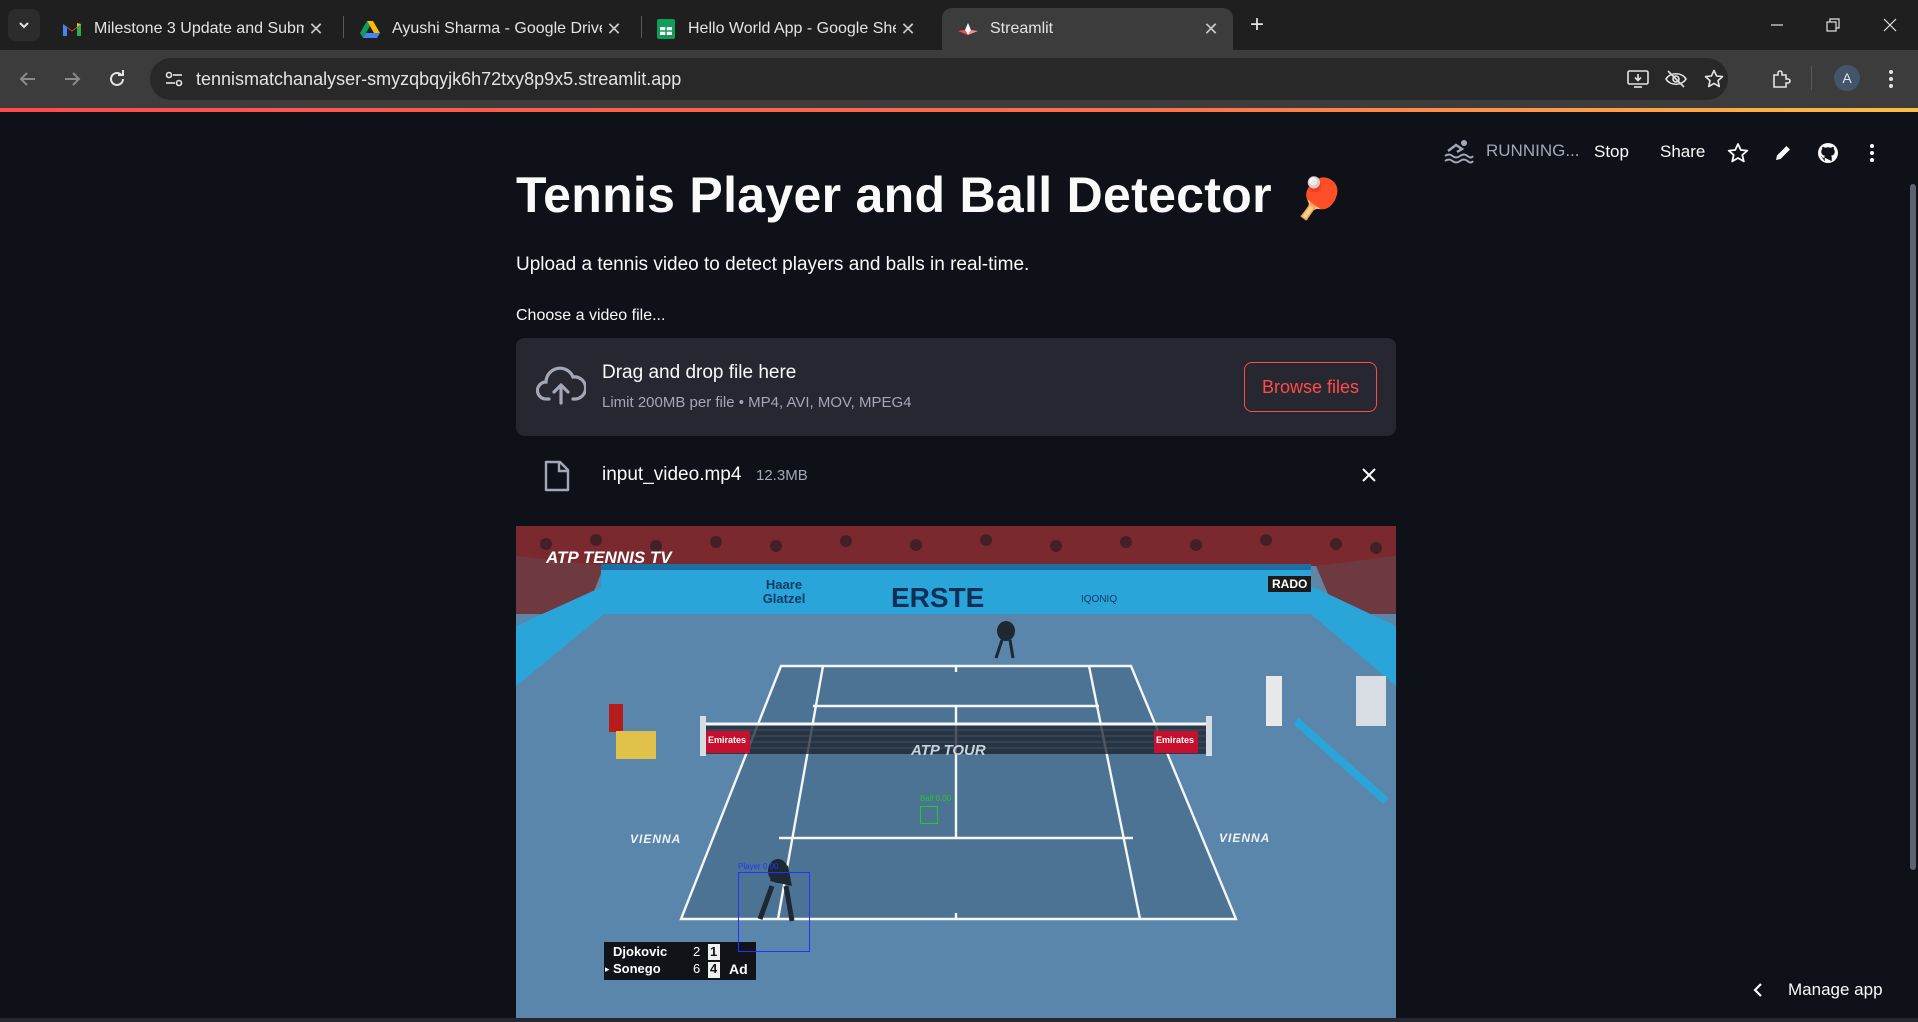 The height and width of the screenshot is (1022, 1918). I want to click on score-player-1-game: 1, so click(714, 951).